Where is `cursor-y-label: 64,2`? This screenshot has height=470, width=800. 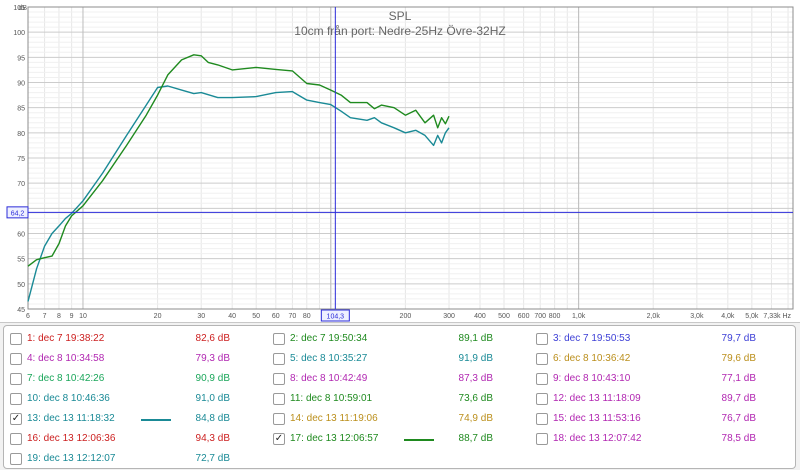
cursor-y-label: 64,2 is located at coordinates (18, 213).